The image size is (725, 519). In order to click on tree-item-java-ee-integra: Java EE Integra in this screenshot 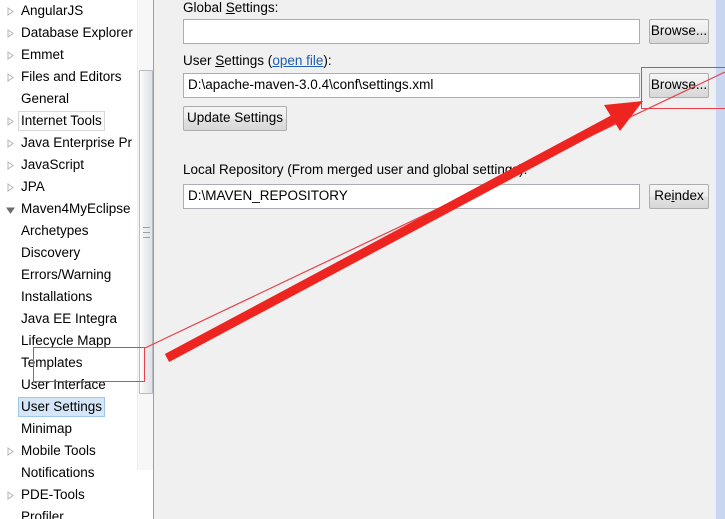, I will do `click(68, 319)`.